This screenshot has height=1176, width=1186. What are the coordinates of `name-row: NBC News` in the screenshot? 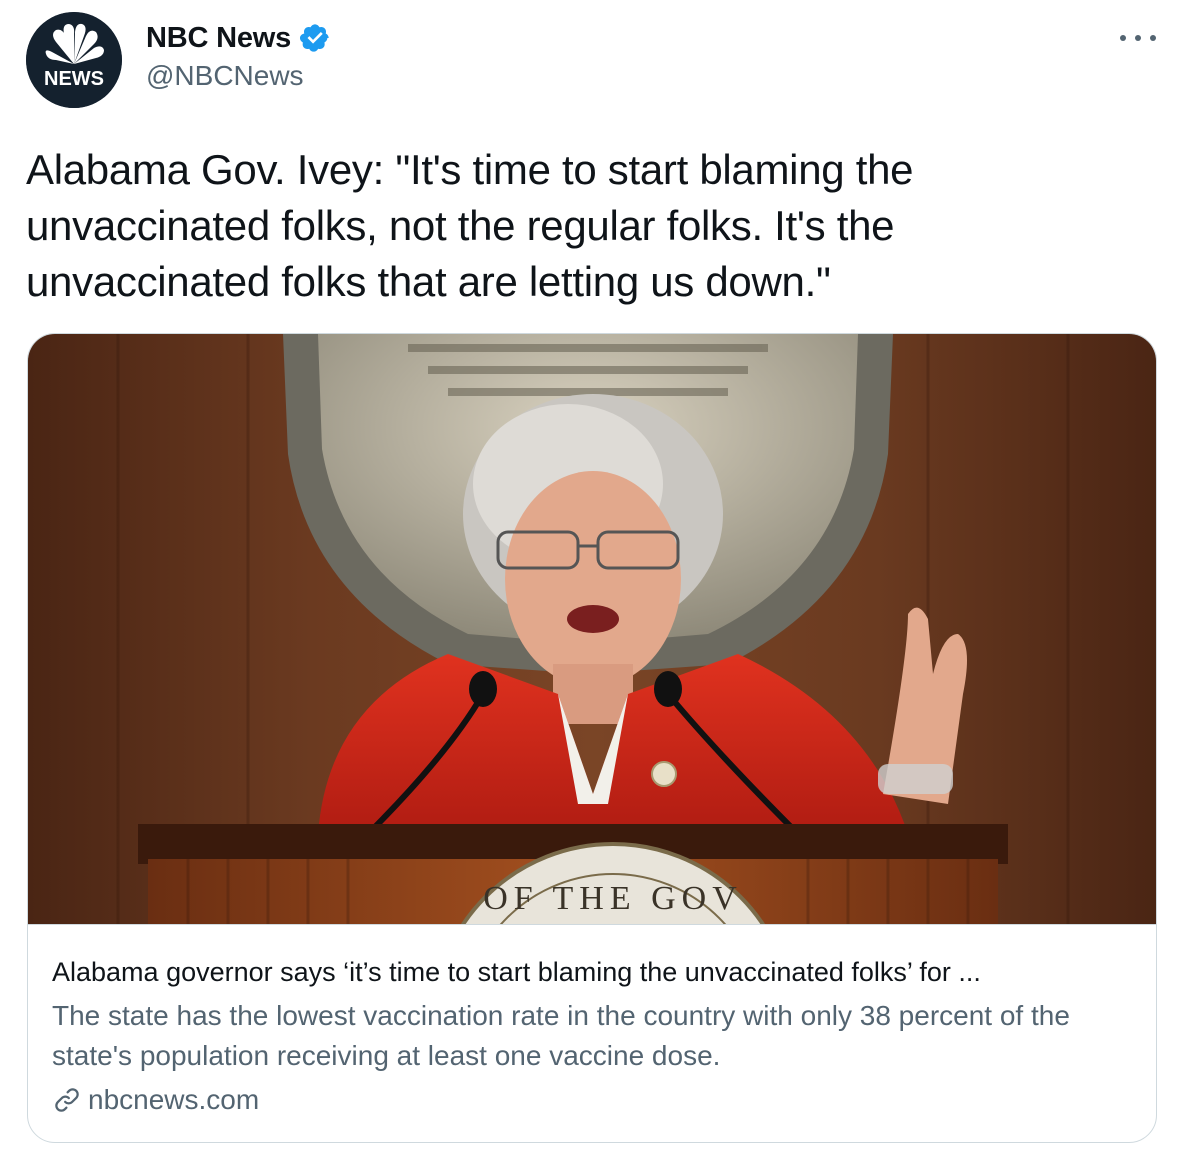 It's located at (238, 38).